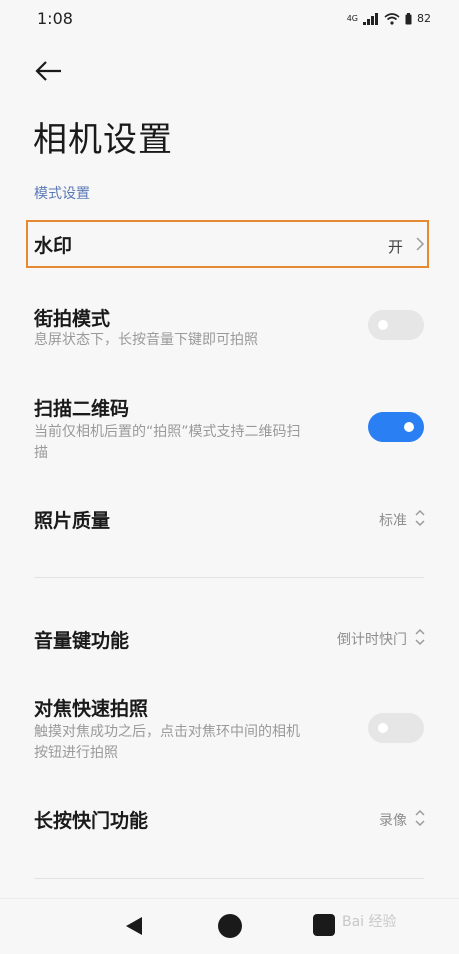 This screenshot has width=459, height=954. What do you see at coordinates (167, 432) in the screenshot?
I see `qr-scan-desc-line1: 当前仅相机后置的“拍照”模式支持二维码扫` at bounding box center [167, 432].